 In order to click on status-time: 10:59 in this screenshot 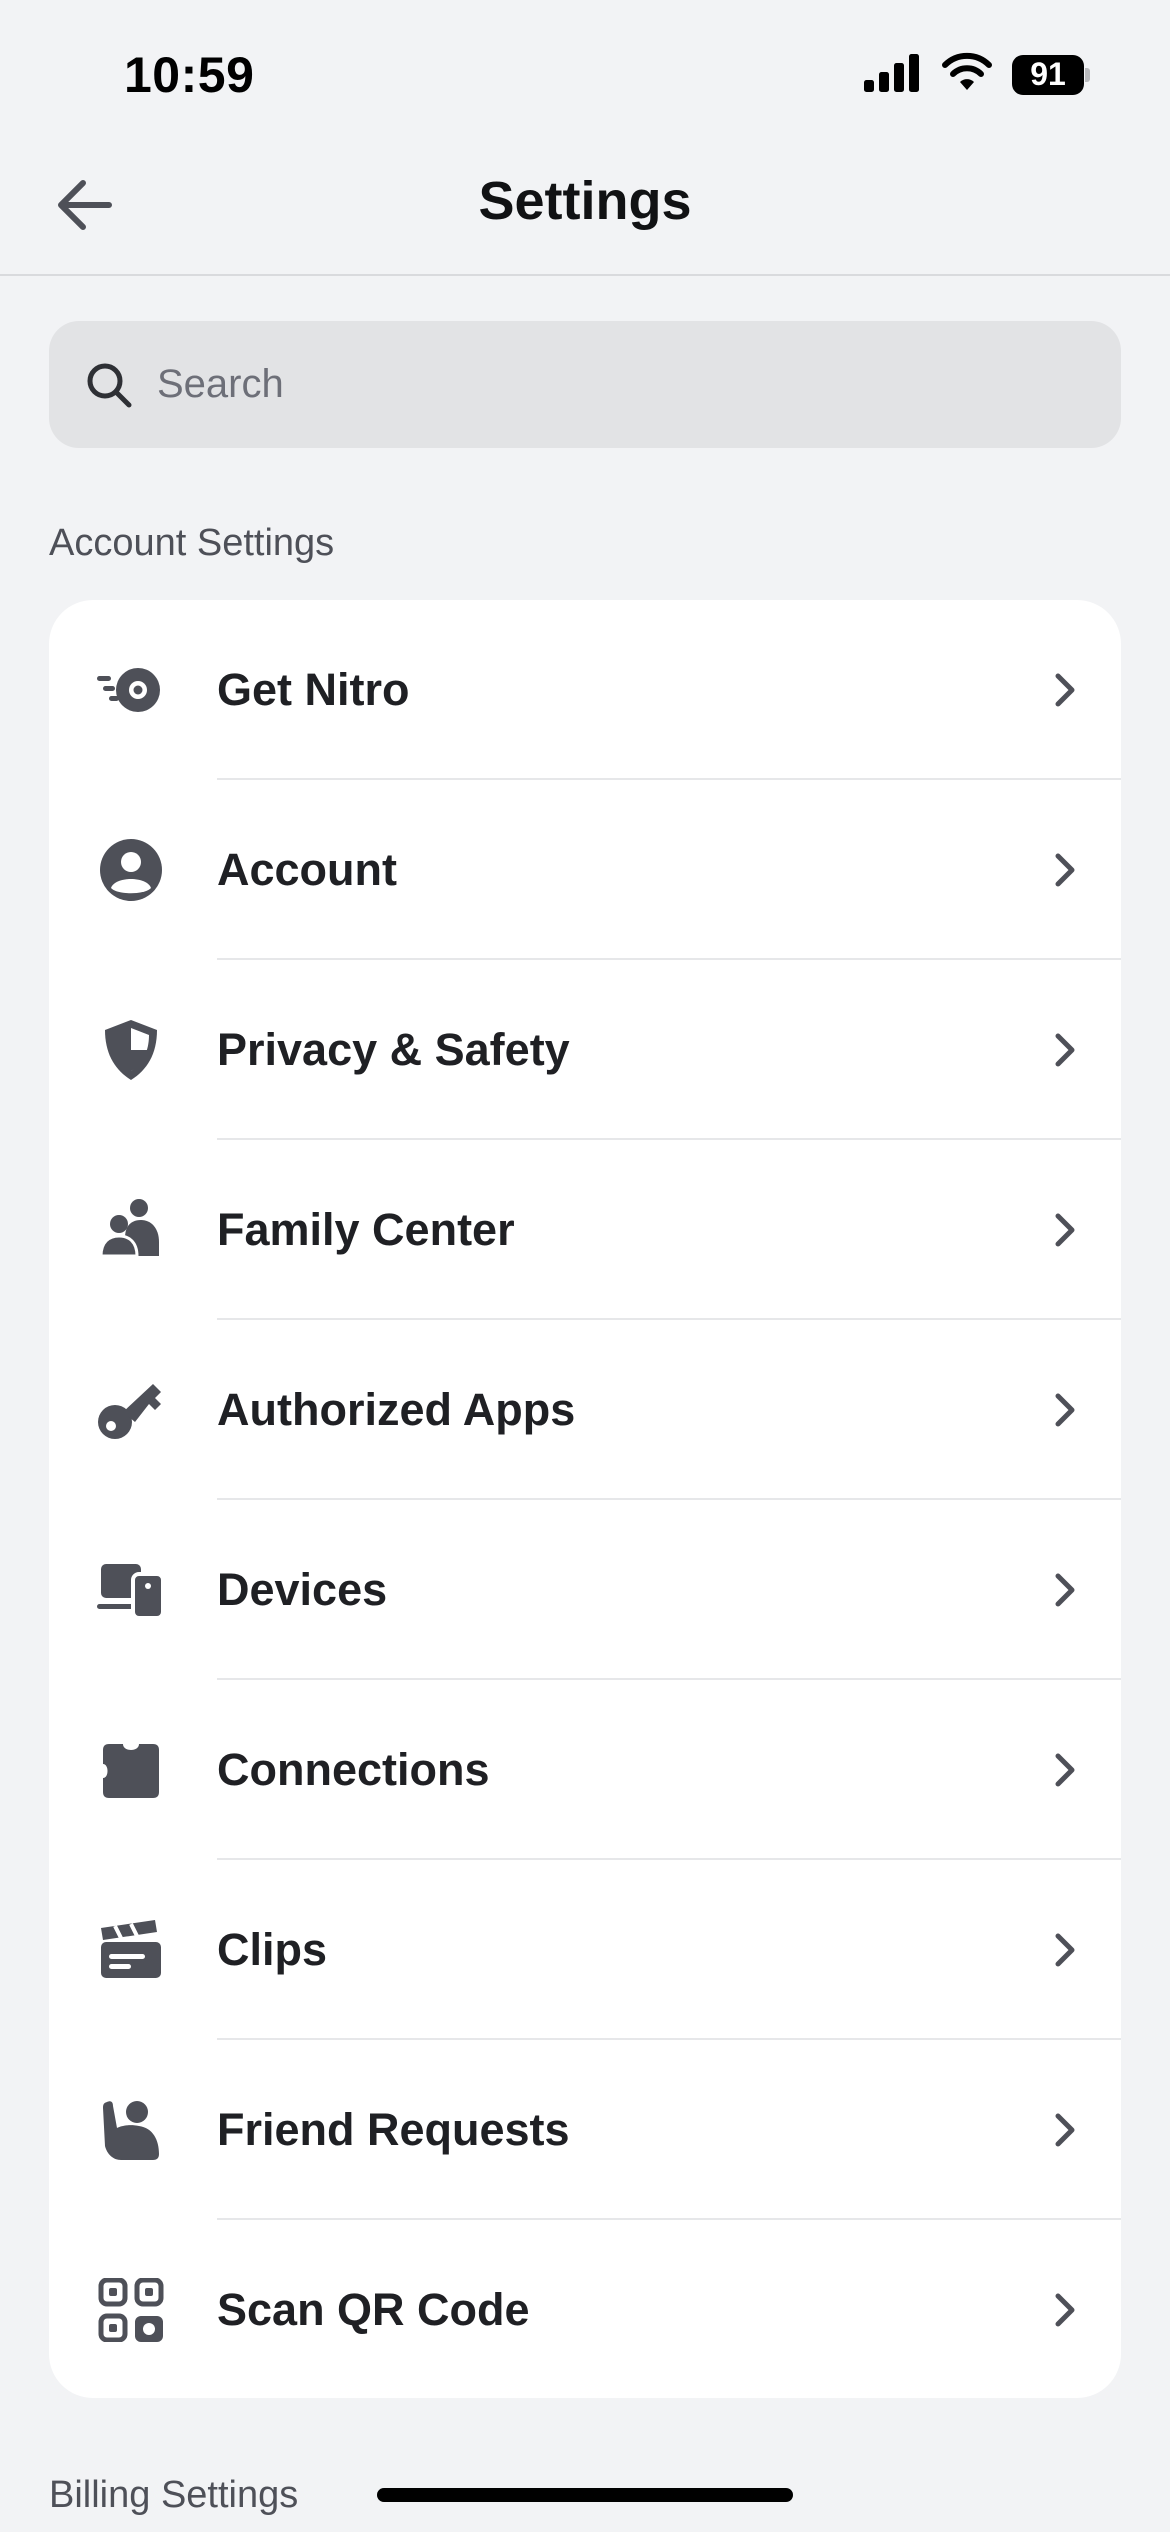, I will do `click(189, 75)`.